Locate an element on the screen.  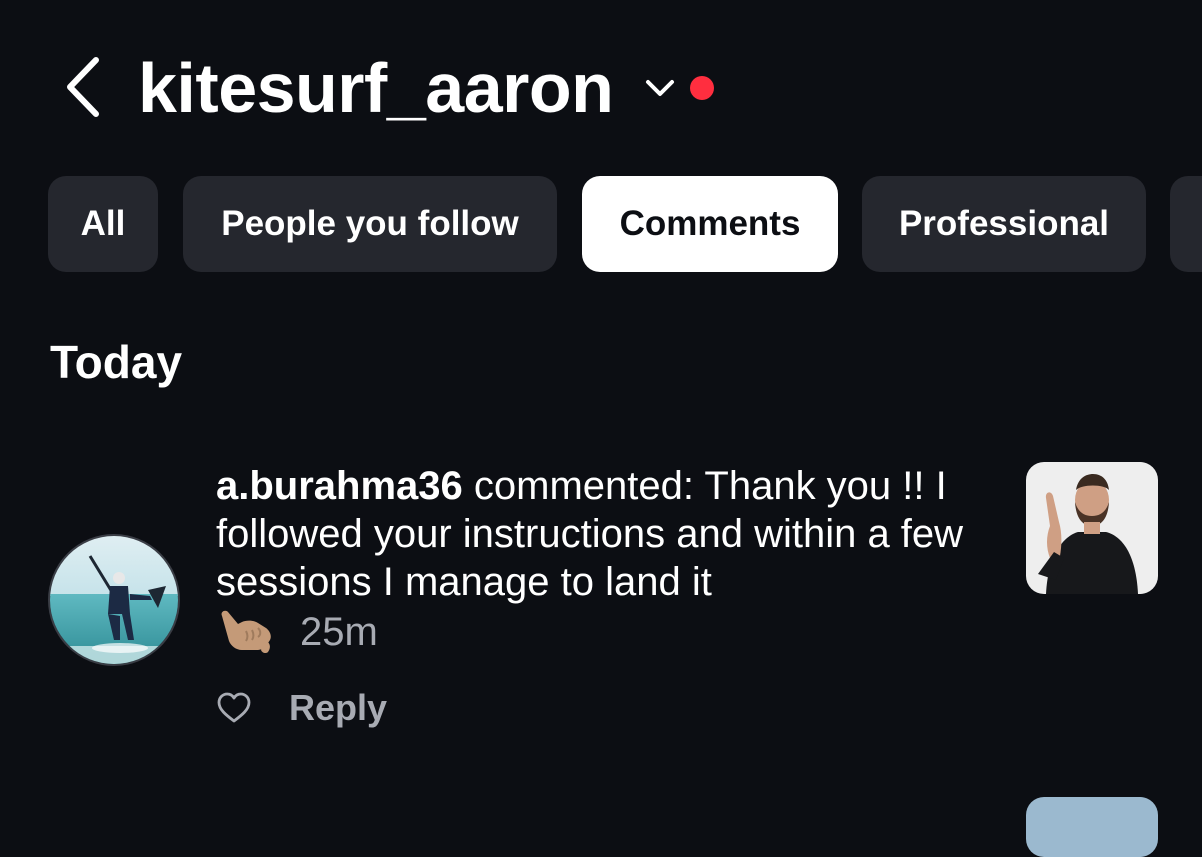
back-button is located at coordinates (84, 87).